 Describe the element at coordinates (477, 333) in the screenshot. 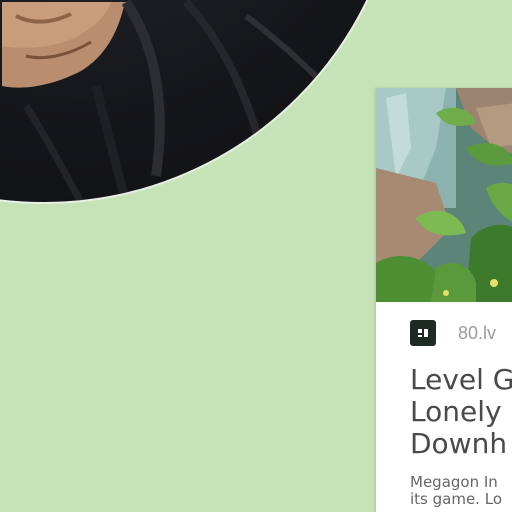

I see `source-name: 80.lv` at that location.